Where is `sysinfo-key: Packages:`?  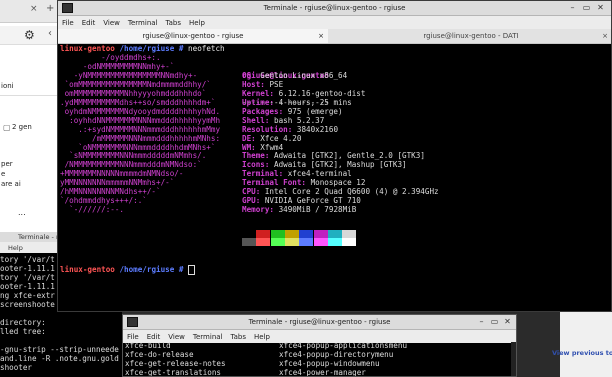
sysinfo-key: Packages: is located at coordinates (265, 111).